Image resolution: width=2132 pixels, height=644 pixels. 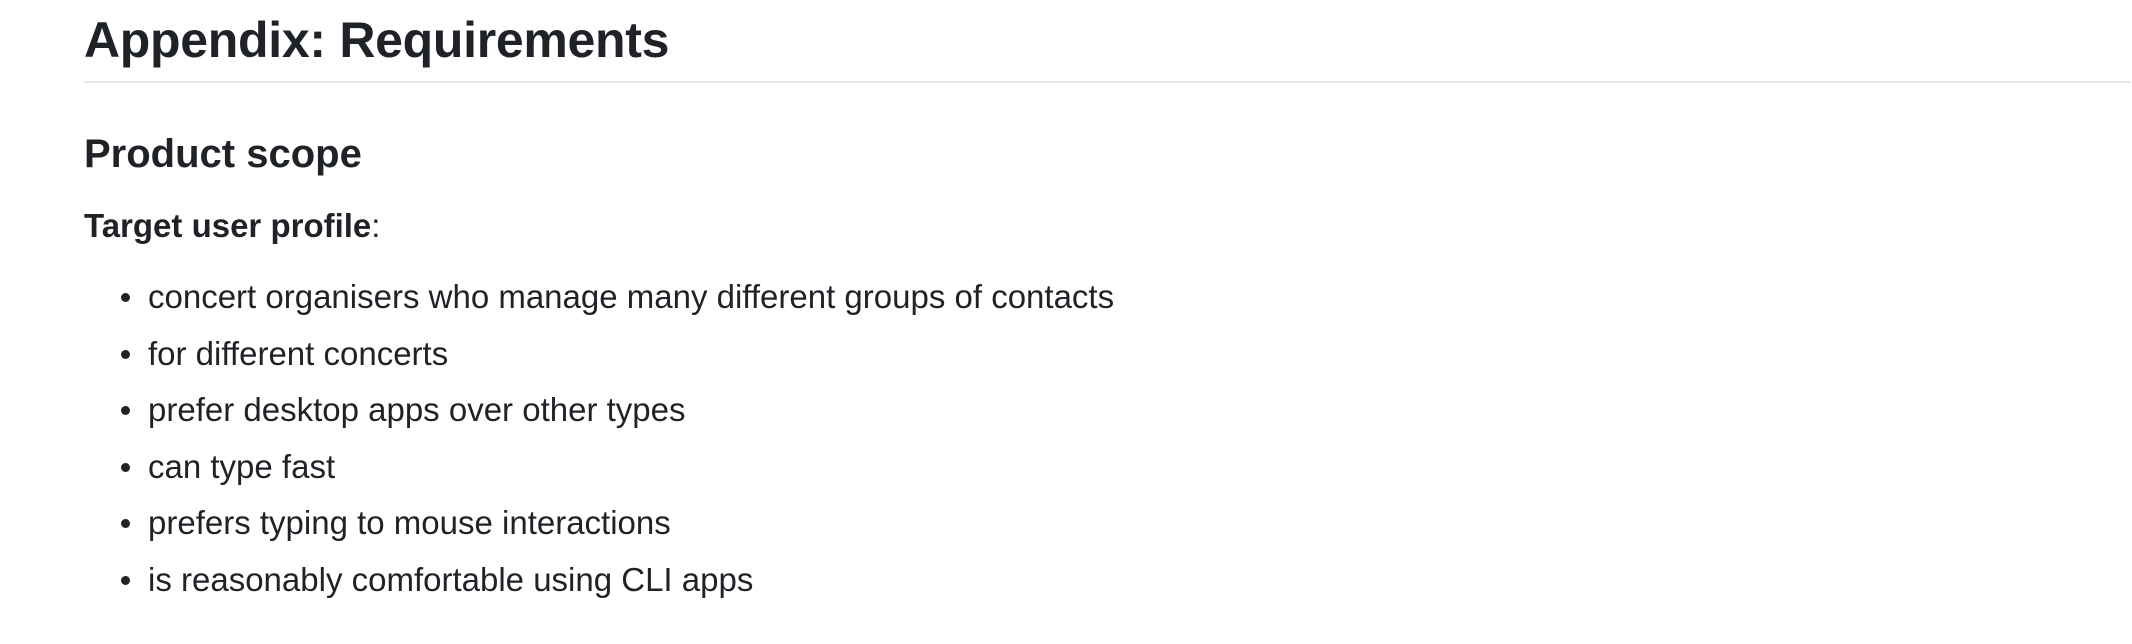 What do you see at coordinates (409, 523) in the screenshot?
I see `list-item-text: prefers typing to mouse interactions` at bounding box center [409, 523].